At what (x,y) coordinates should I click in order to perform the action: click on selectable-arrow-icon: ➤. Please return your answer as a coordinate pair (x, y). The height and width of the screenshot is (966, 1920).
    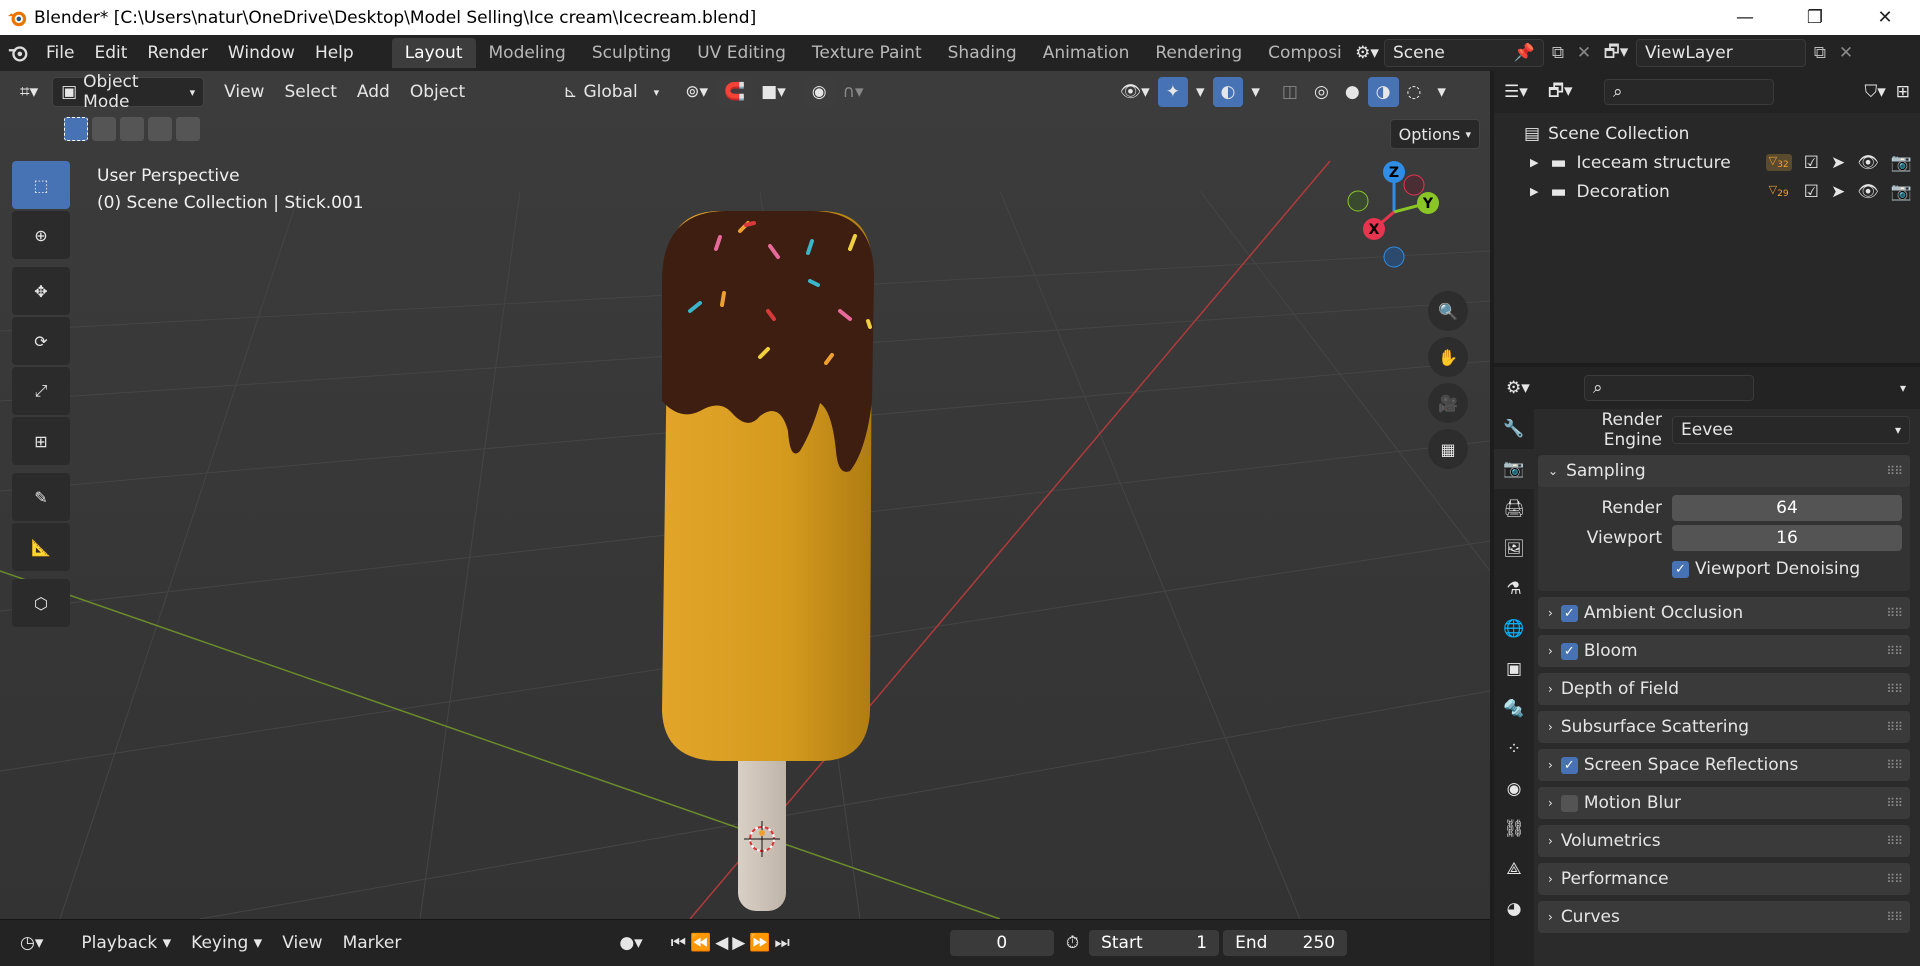
    Looking at the image, I should click on (1838, 163).